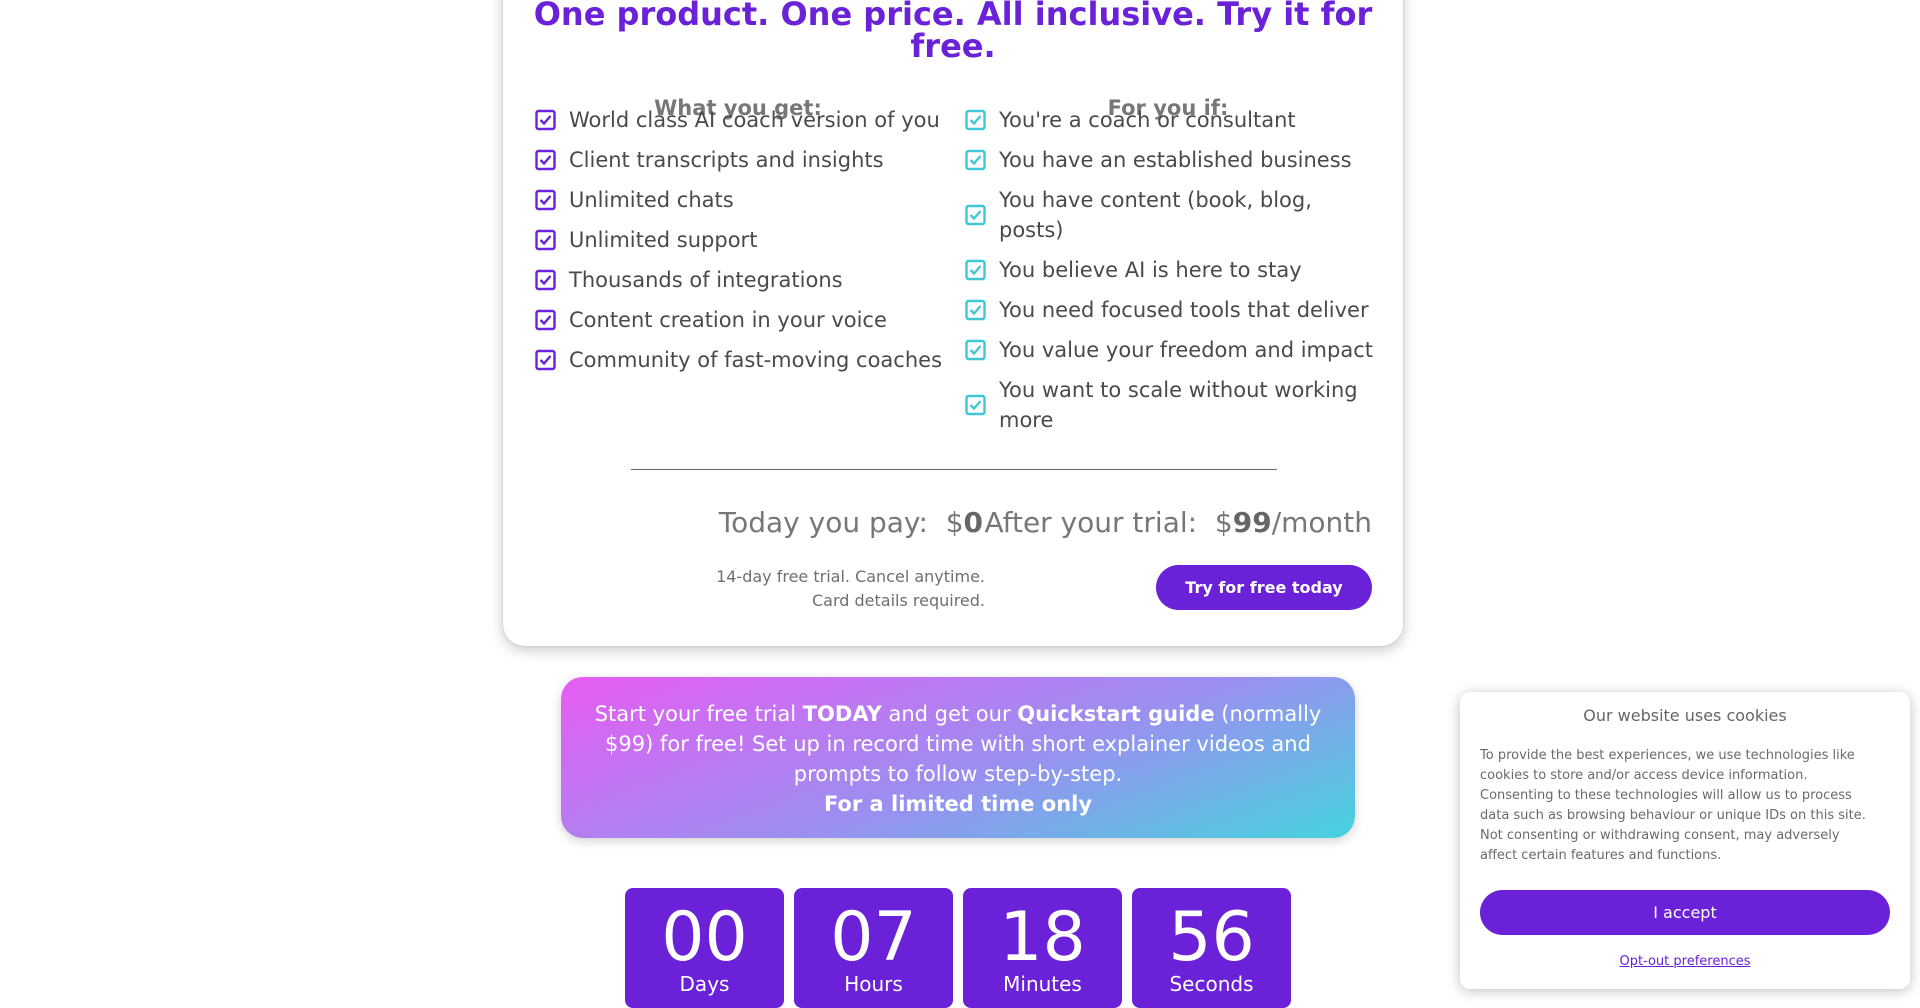 This screenshot has height=1008, width=1920. What do you see at coordinates (1150, 270) in the screenshot?
I see `fit-text: You believe AI is here to stay` at bounding box center [1150, 270].